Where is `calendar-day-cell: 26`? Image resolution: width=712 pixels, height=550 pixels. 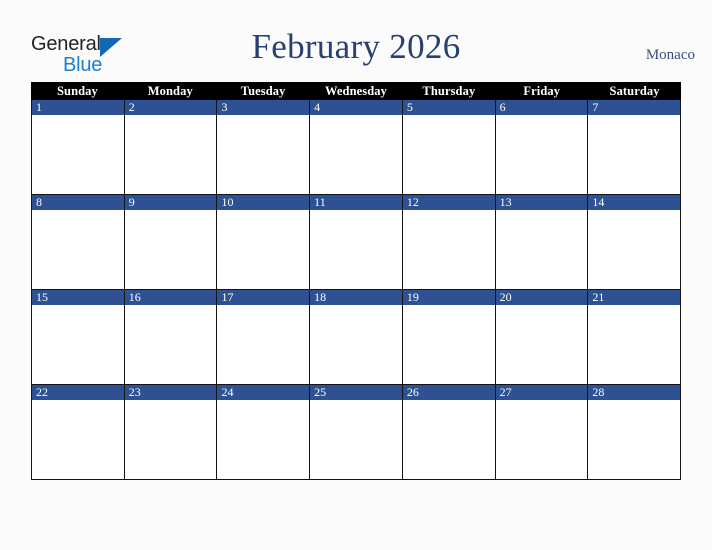
calendar-day-cell: 26 is located at coordinates (449, 432).